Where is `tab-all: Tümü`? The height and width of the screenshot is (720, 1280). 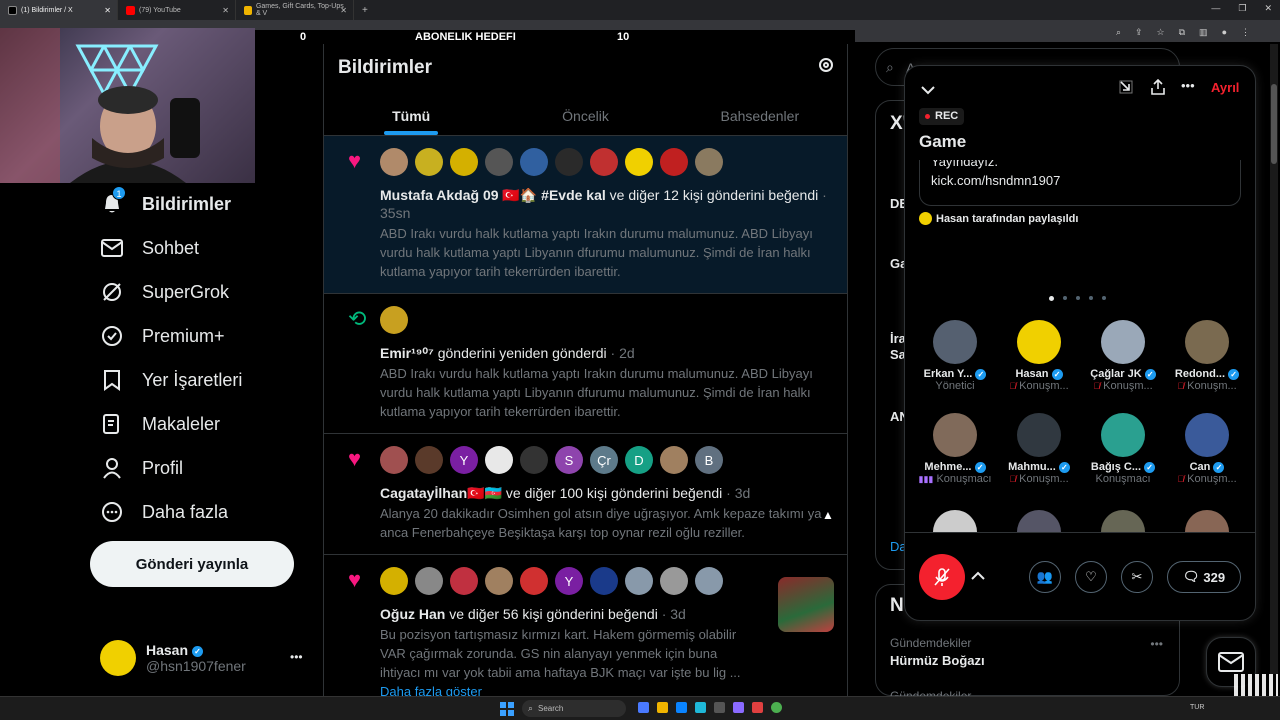 tab-all: Tümü is located at coordinates (411, 112).